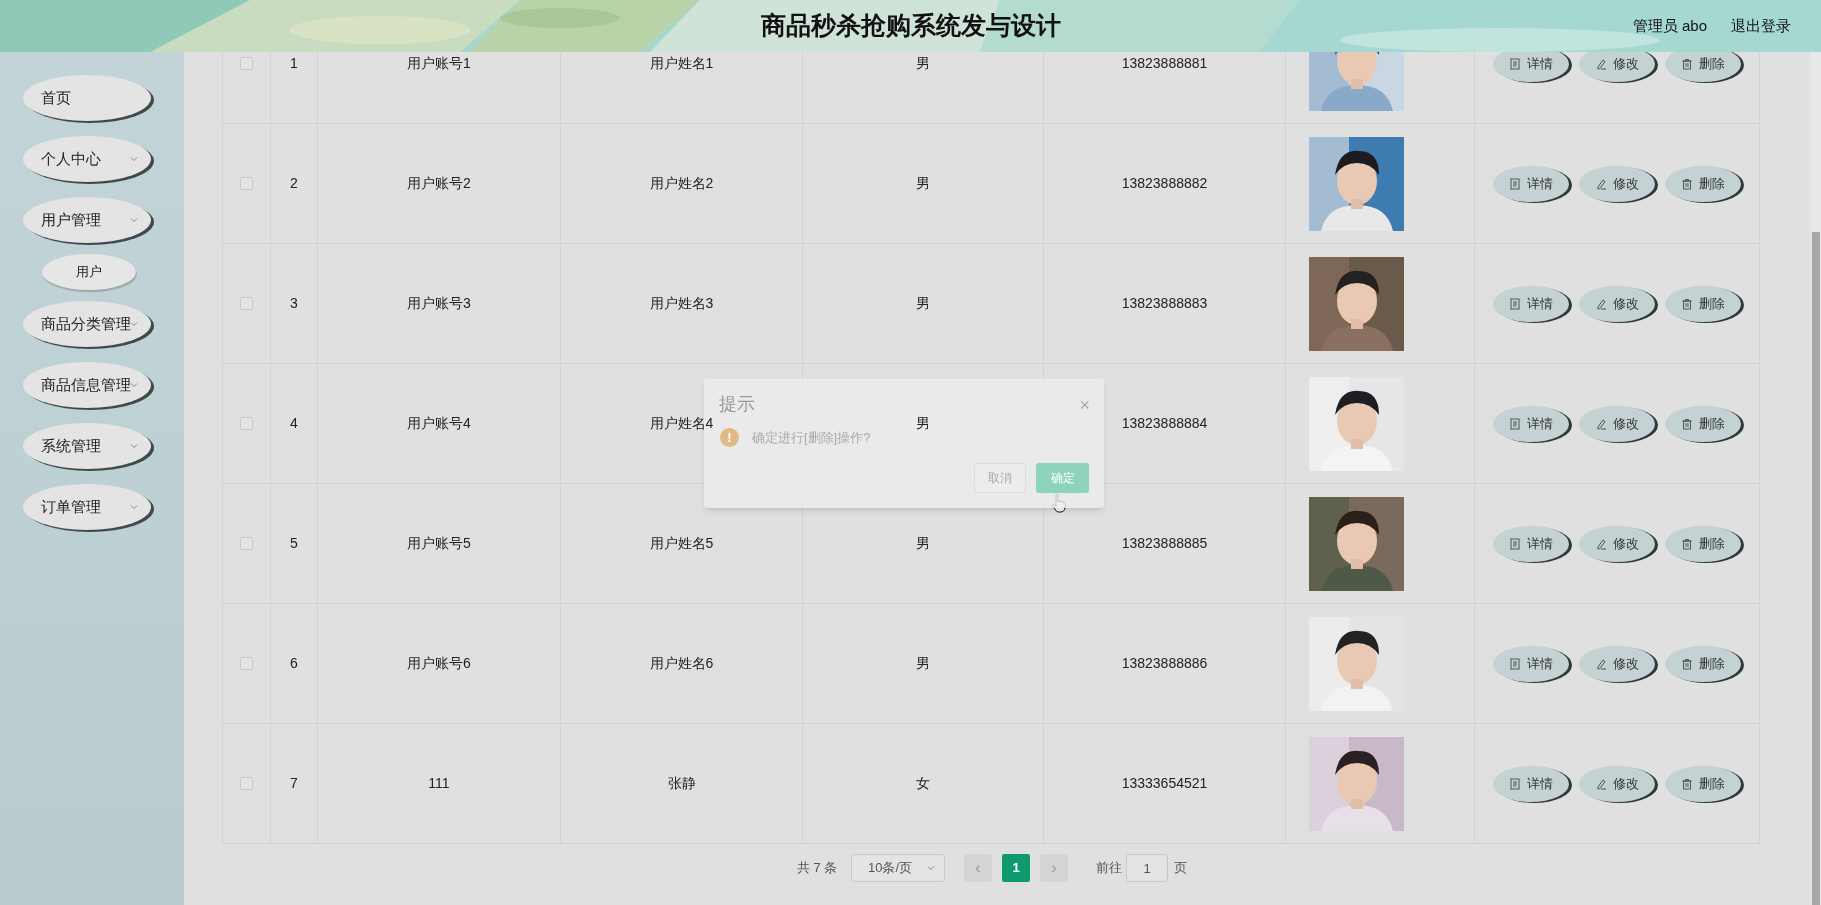 This screenshot has width=1821, height=905. I want to click on table-cell-text: 用户账号1, so click(439, 63).